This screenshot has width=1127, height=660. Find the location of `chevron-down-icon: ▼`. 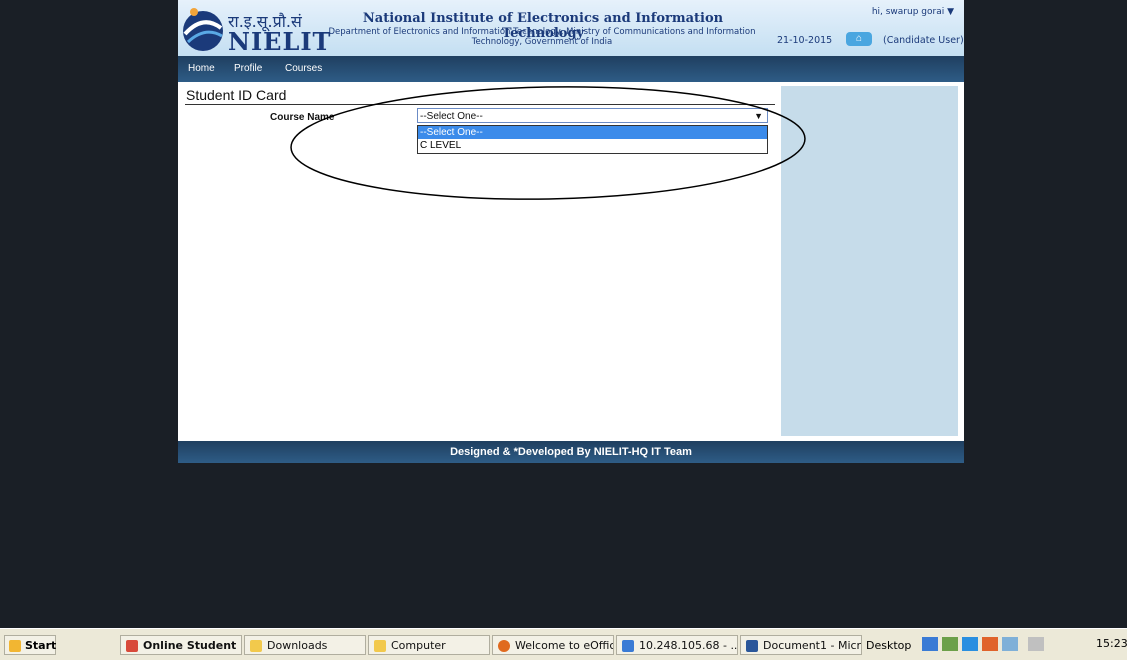

chevron-down-icon: ▼ is located at coordinates (758, 116).